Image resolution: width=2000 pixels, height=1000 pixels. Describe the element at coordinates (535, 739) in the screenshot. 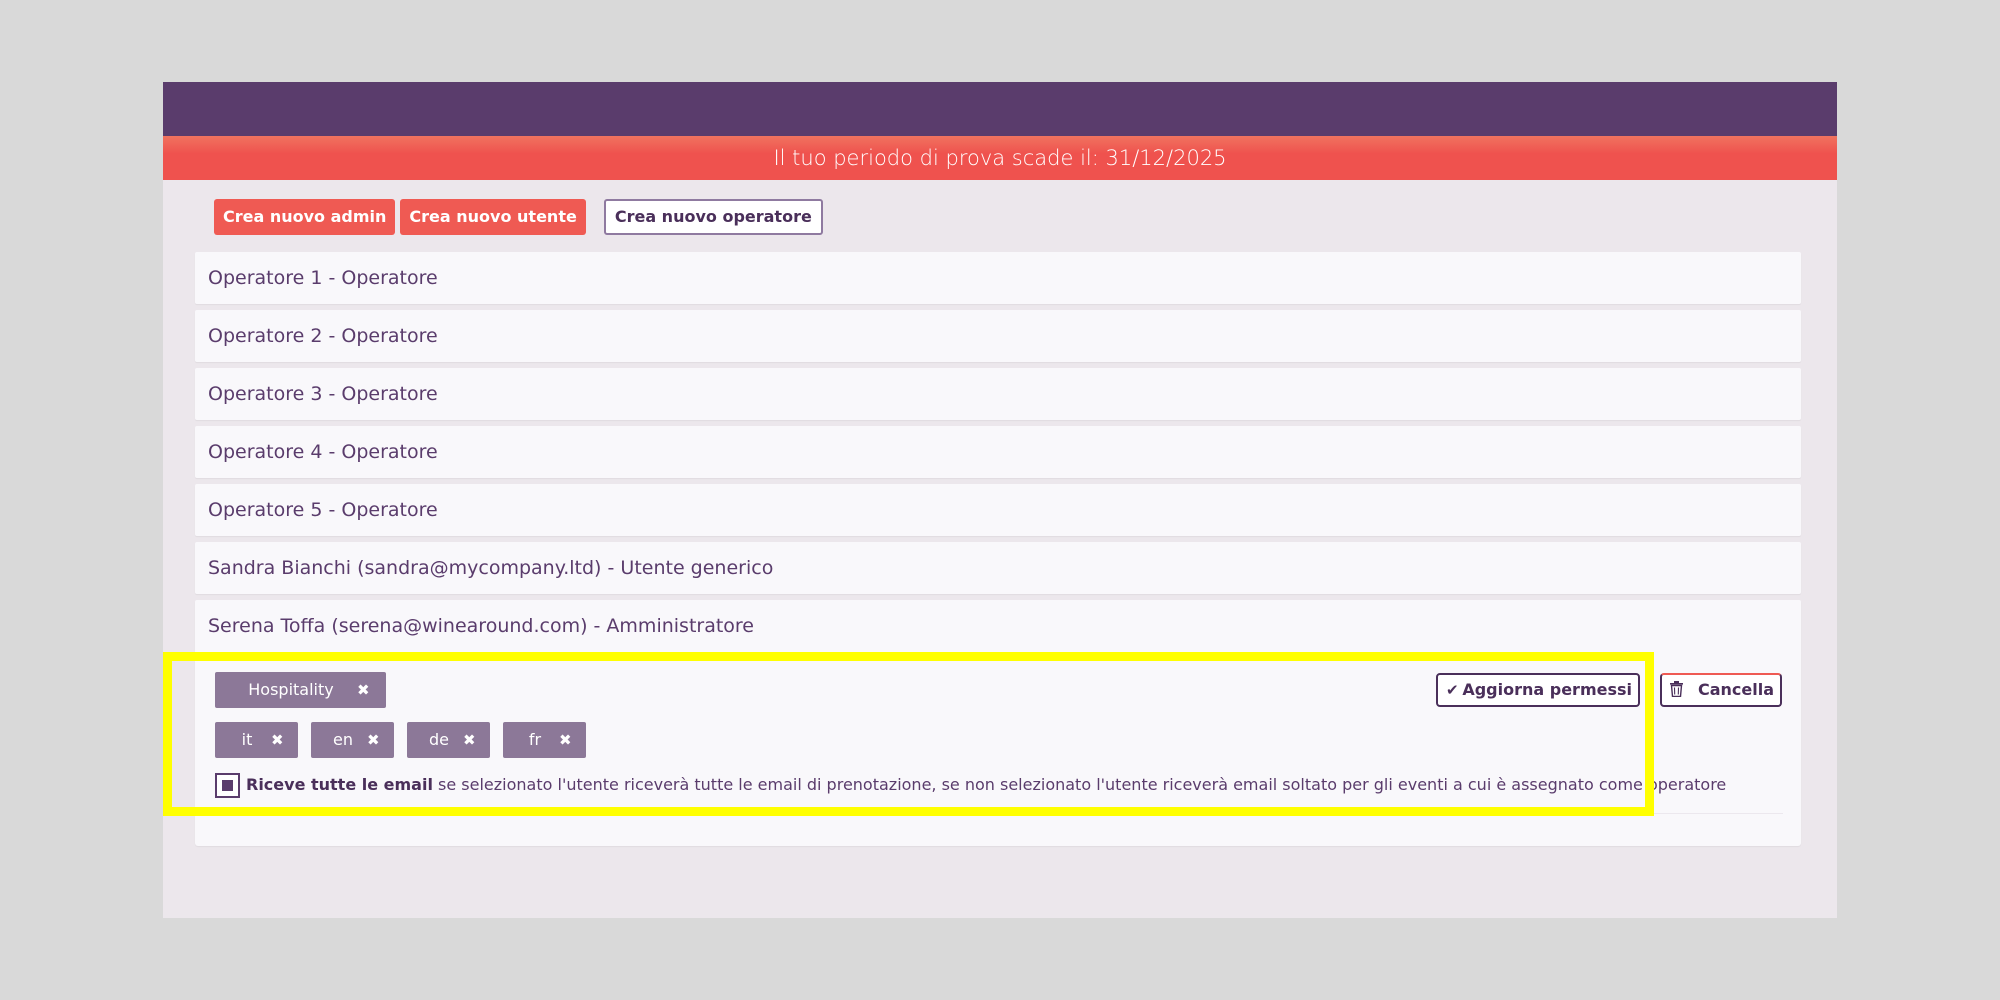

I see `language-tag-label: fr` at that location.